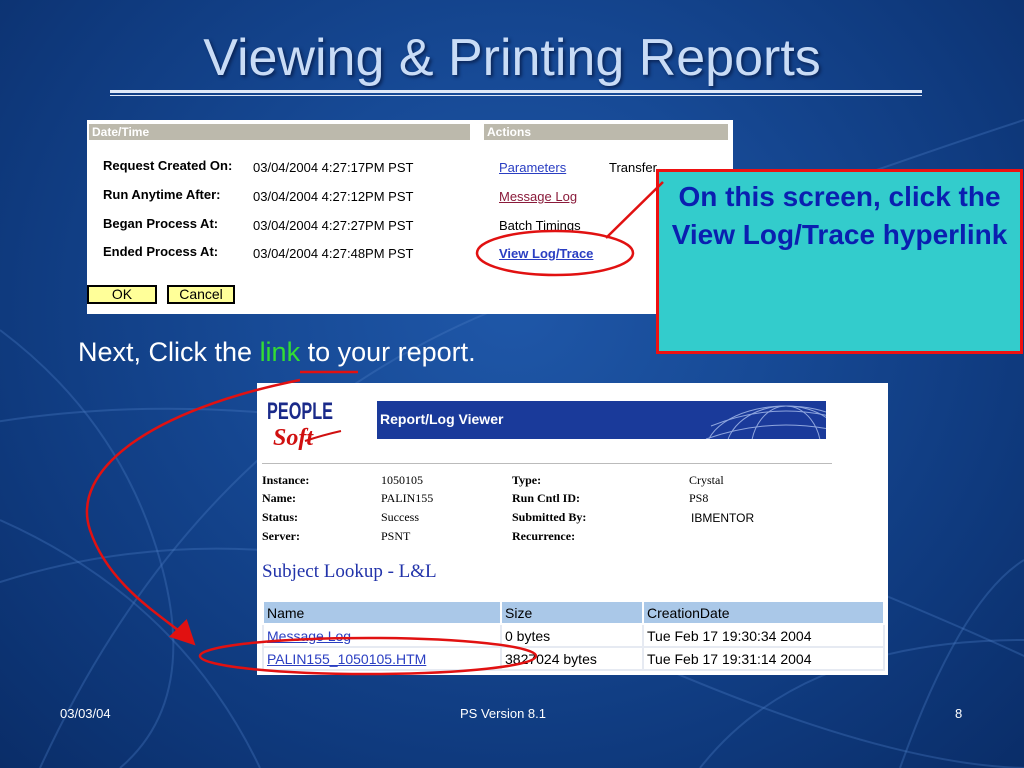  Describe the element at coordinates (601, 420) in the screenshot. I see `viewer-title-bar: Report/Log Viewer` at that location.